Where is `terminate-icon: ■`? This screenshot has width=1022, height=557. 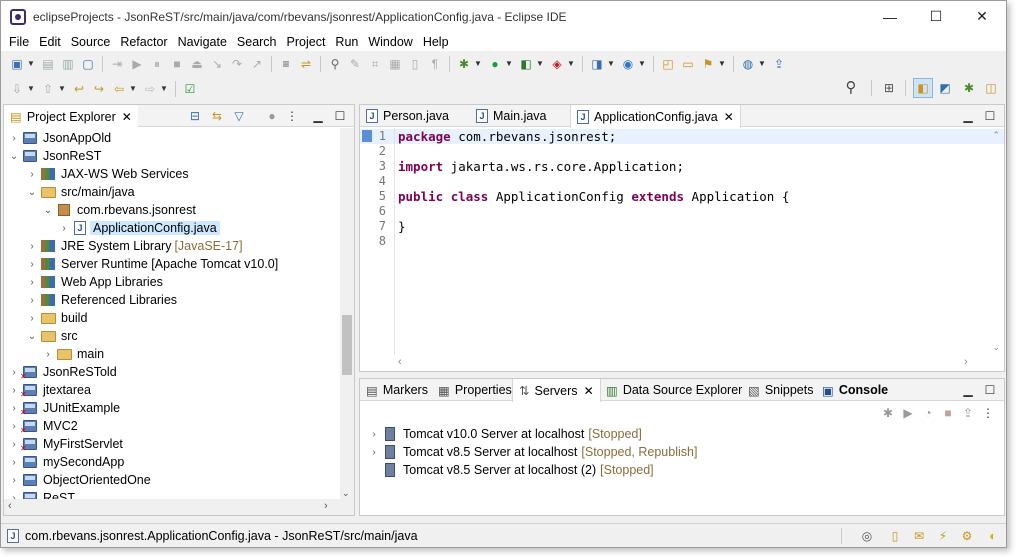 terminate-icon: ■ is located at coordinates (177, 64).